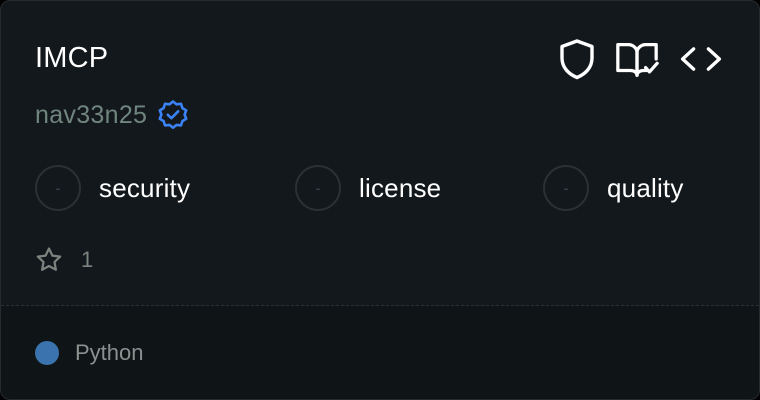 Image resolution: width=760 pixels, height=400 pixels. Describe the element at coordinates (109, 352) in the screenshot. I see `language-label: Python` at that location.